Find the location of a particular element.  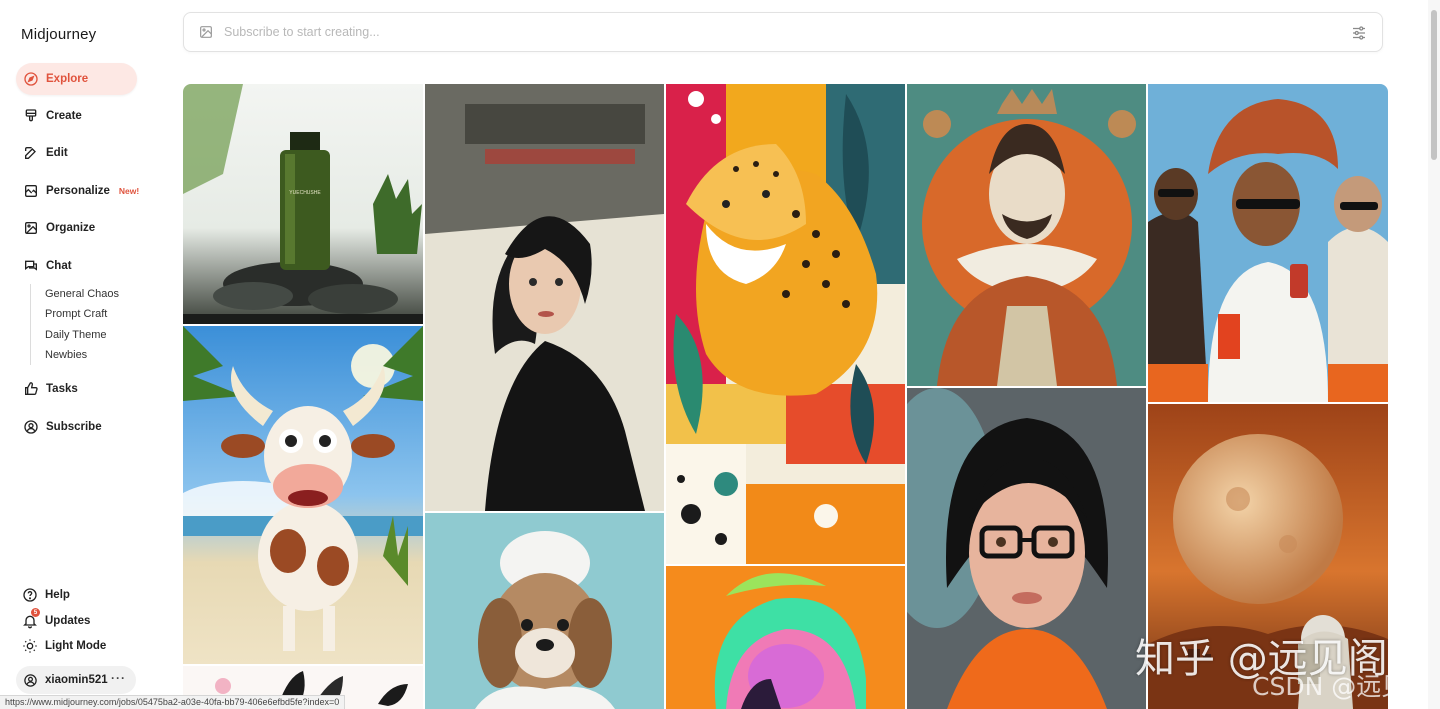

chat-icon is located at coordinates (31, 265).